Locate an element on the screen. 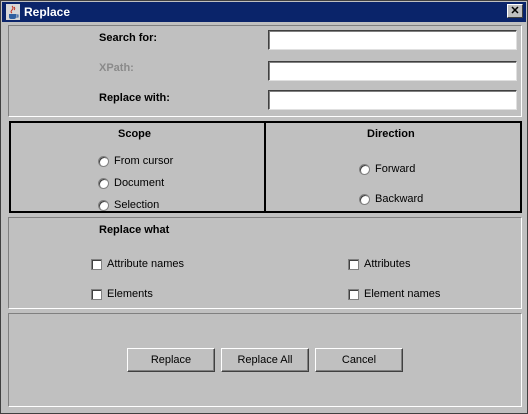  close-icon: ✕ is located at coordinates (515, 10).